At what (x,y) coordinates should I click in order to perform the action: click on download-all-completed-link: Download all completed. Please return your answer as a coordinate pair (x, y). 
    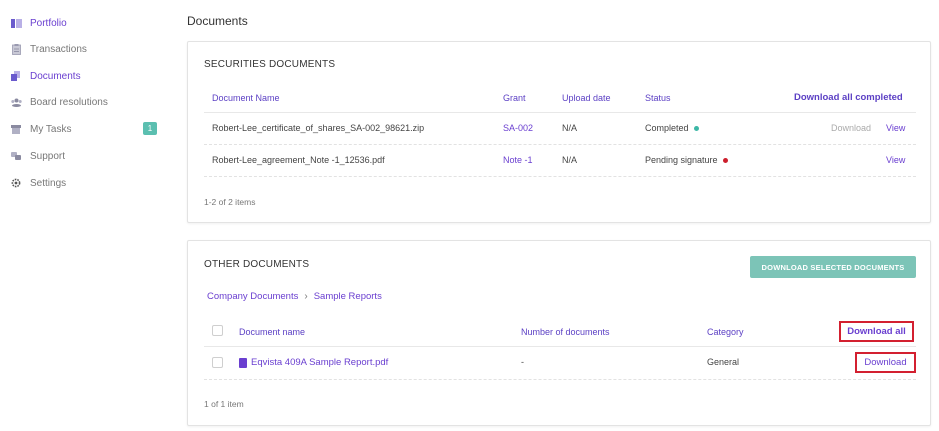
    Looking at the image, I should click on (848, 97).